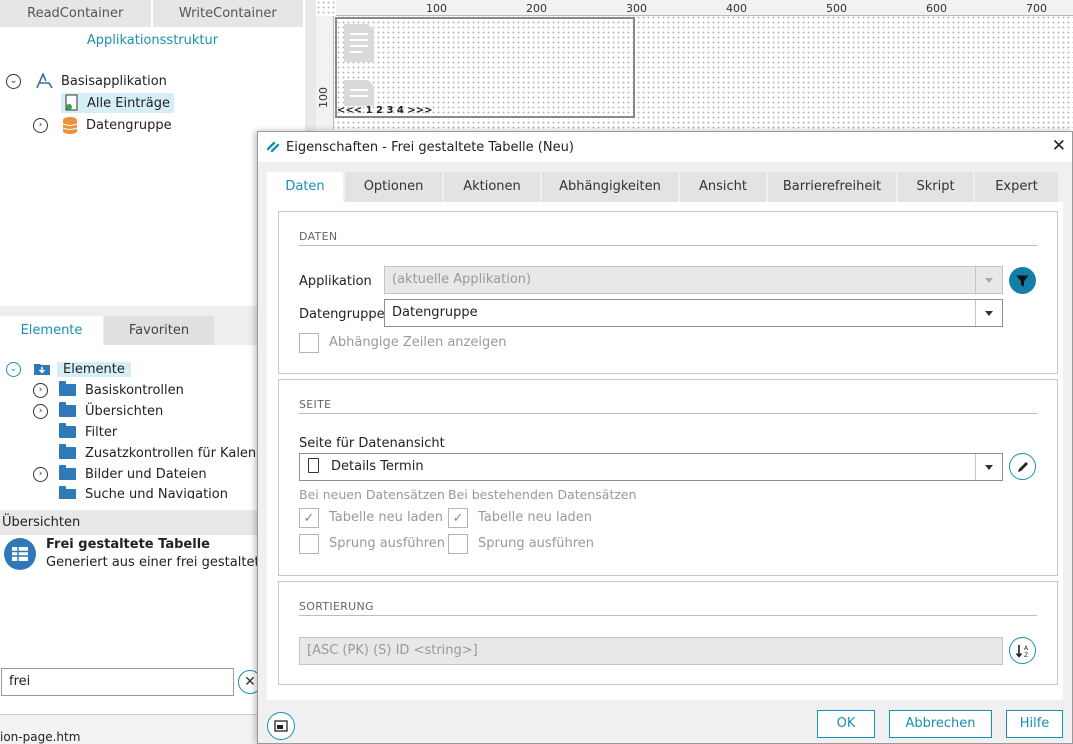  I want to click on datengruppe-value: Datengruppe, so click(435, 312).